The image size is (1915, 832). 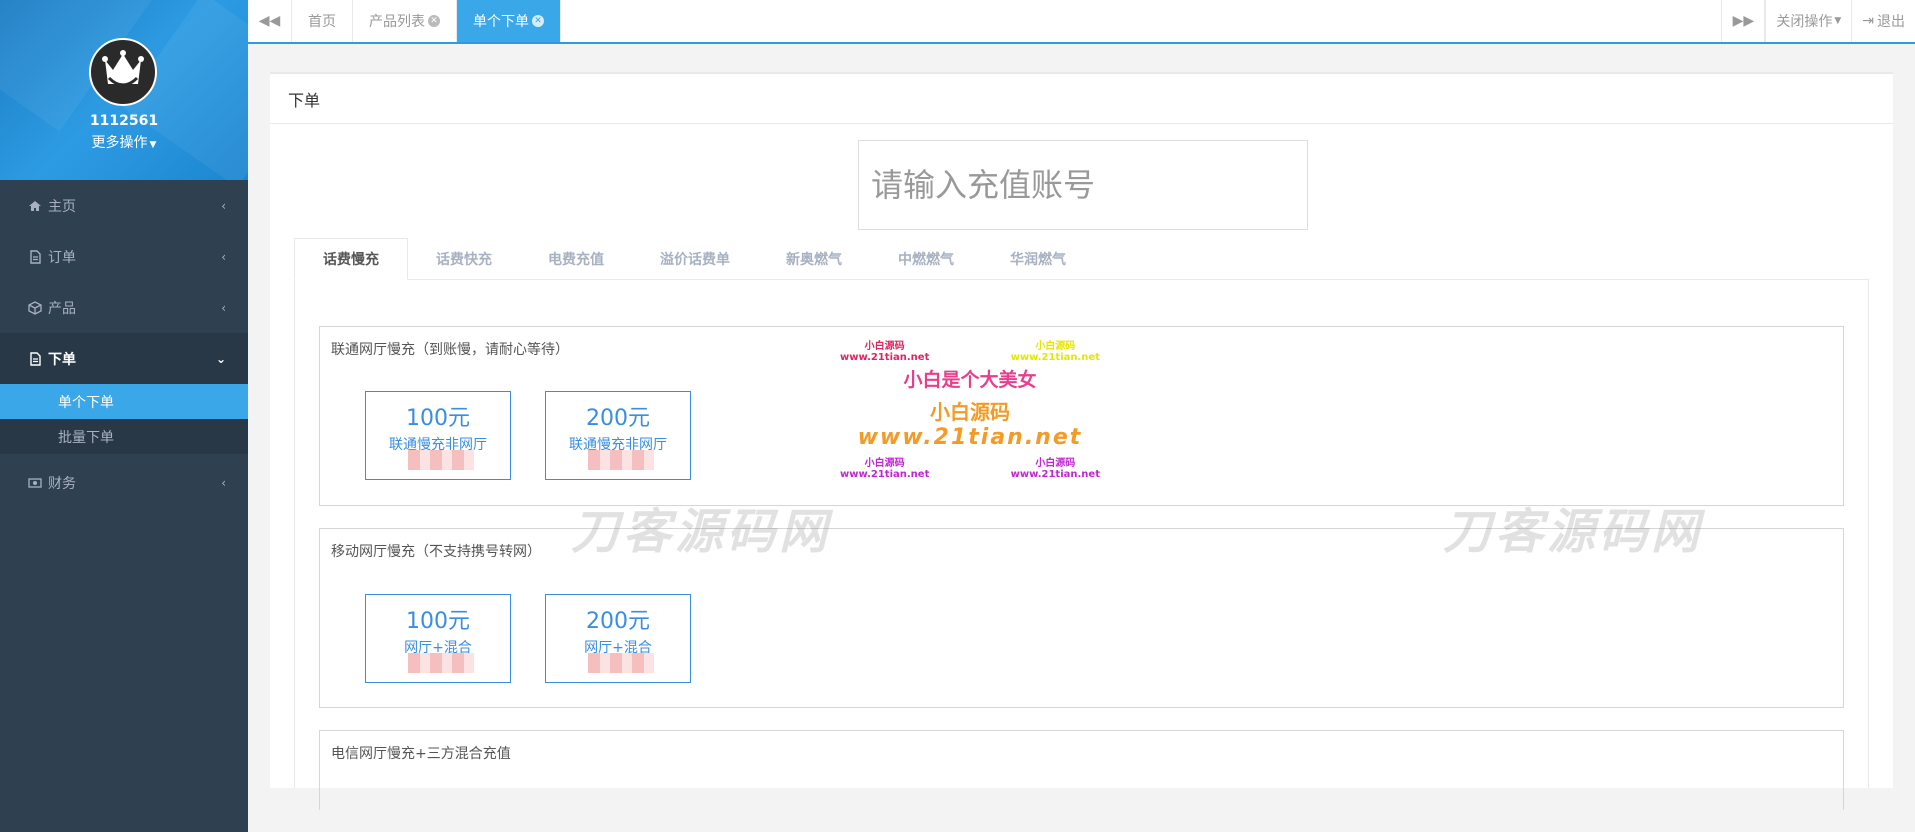 What do you see at coordinates (62, 206) in the screenshot?
I see `sidebar-item-label: 主页` at bounding box center [62, 206].